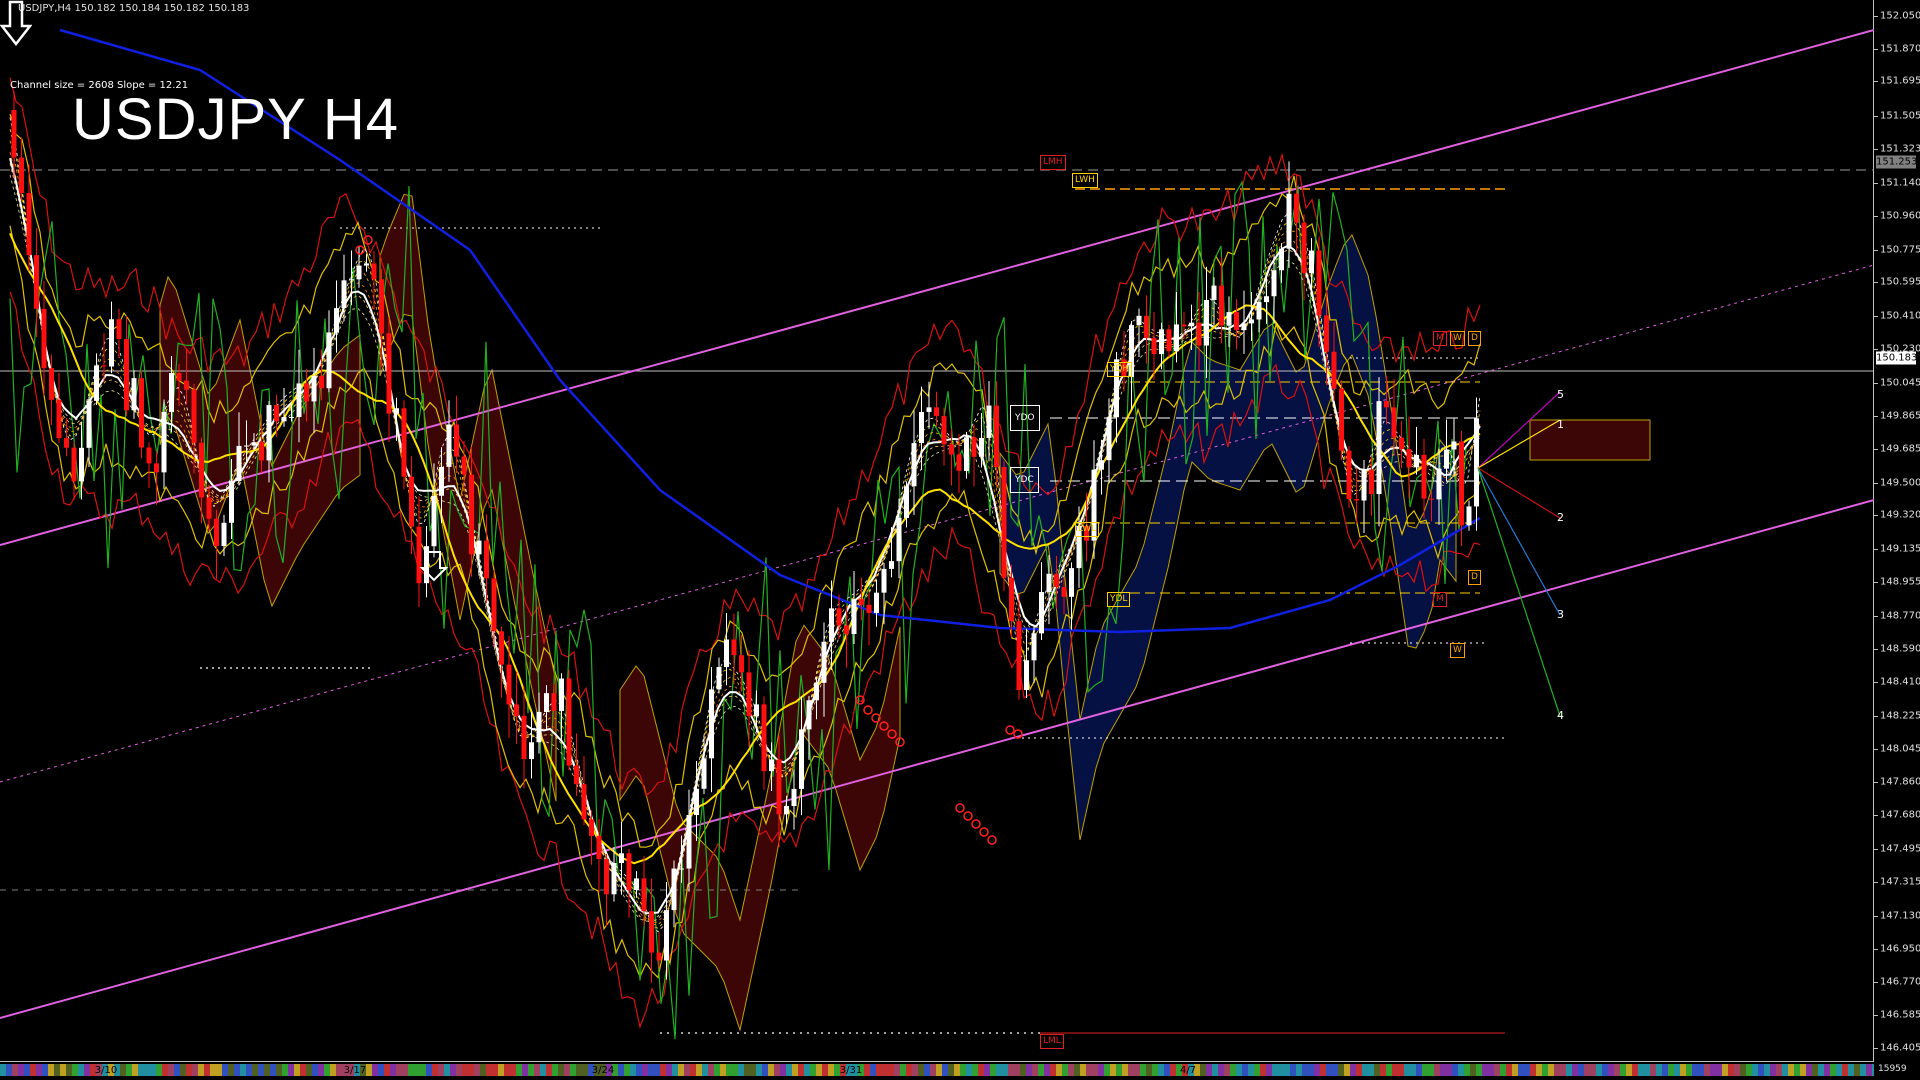 This screenshot has height=1080, width=1920. What do you see at coordinates (1900, 716) in the screenshot?
I see `price-label: 148.225` at bounding box center [1900, 716].